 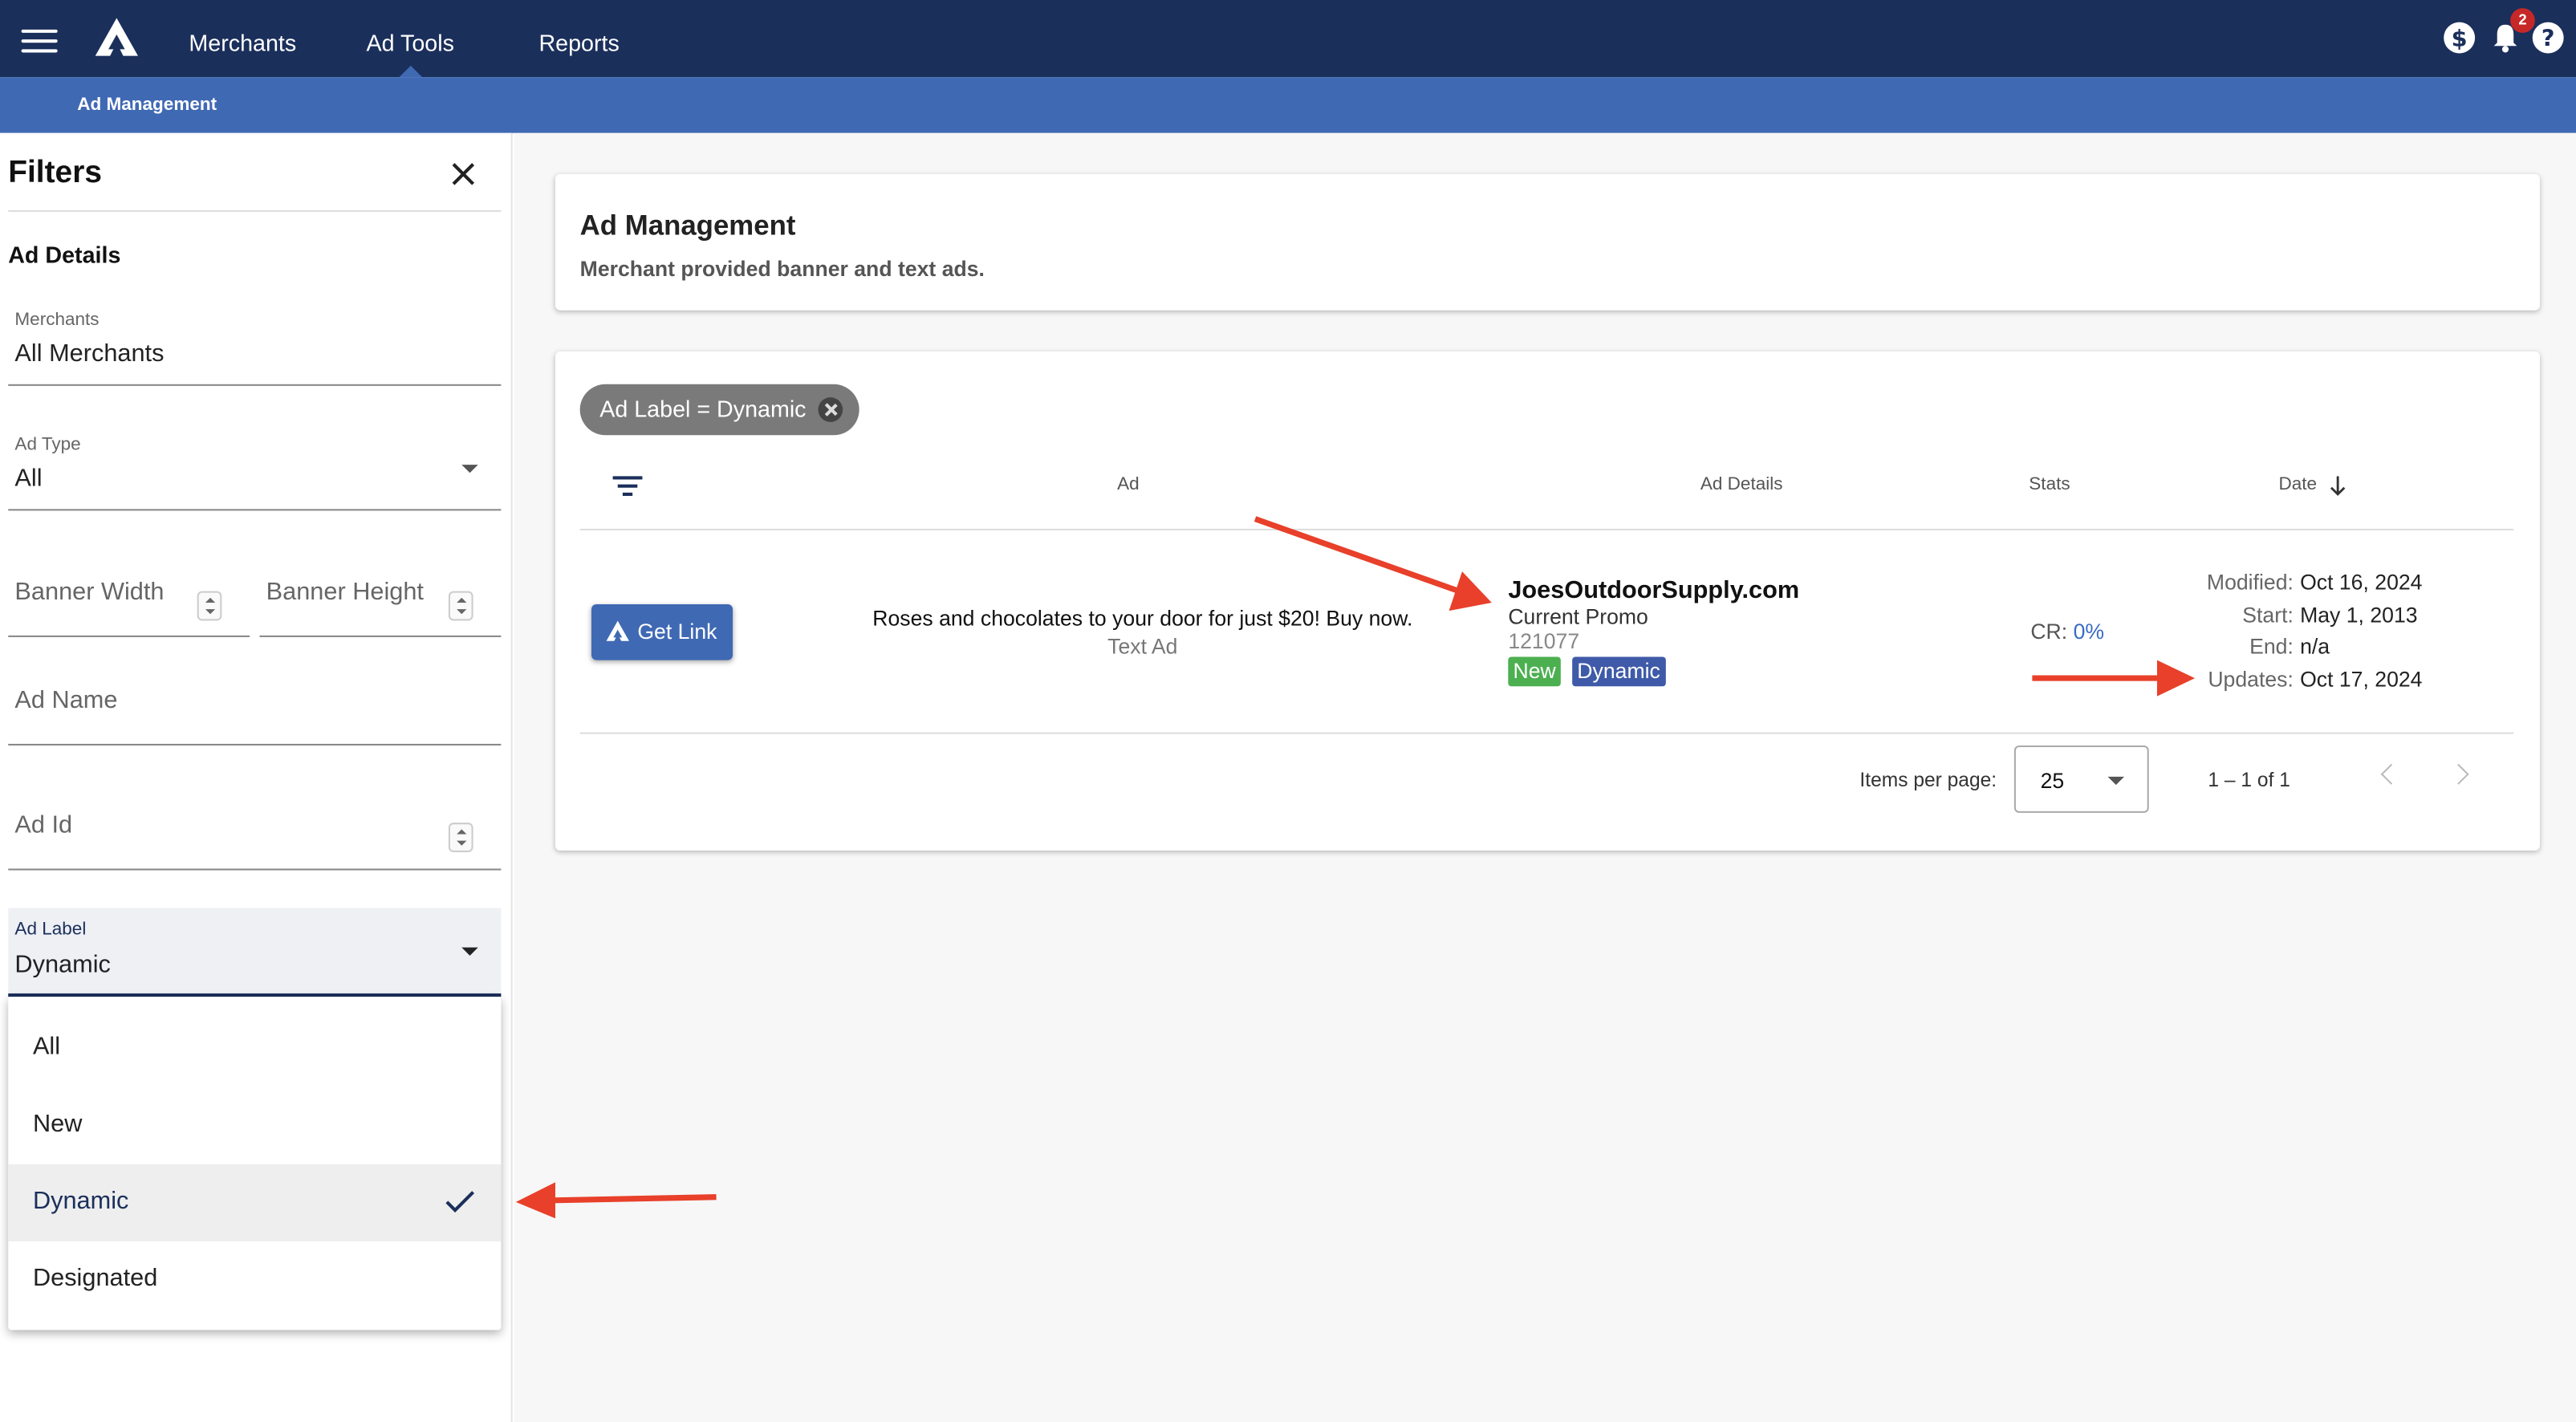 What do you see at coordinates (2114, 678) in the screenshot?
I see `annotation-arrow-updates` at bounding box center [2114, 678].